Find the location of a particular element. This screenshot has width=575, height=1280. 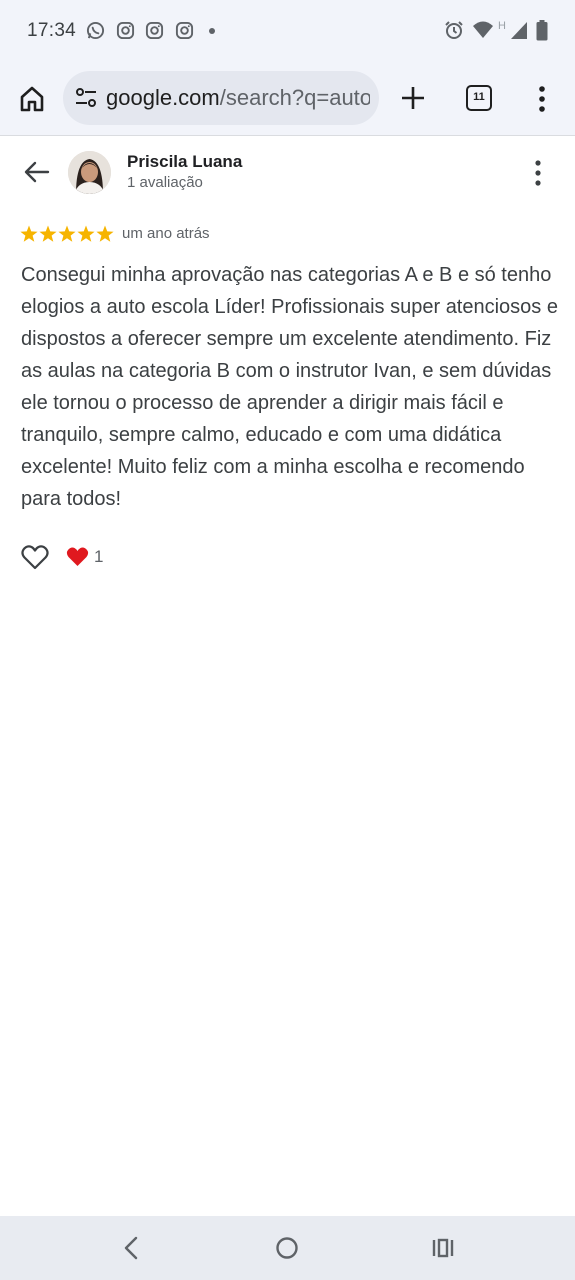

status-bar: 17:34 H is located at coordinates (287, 31).